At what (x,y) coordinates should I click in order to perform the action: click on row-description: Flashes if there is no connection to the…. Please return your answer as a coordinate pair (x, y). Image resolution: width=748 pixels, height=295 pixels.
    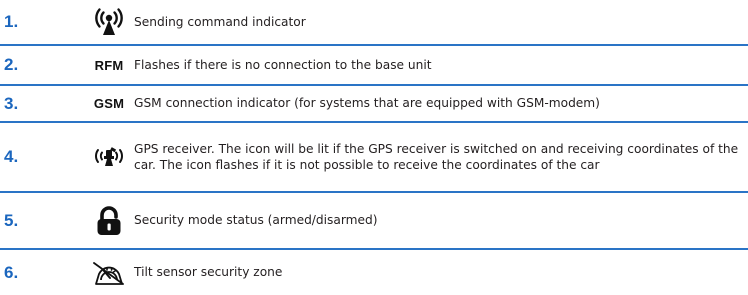
    Looking at the image, I should click on (283, 64).